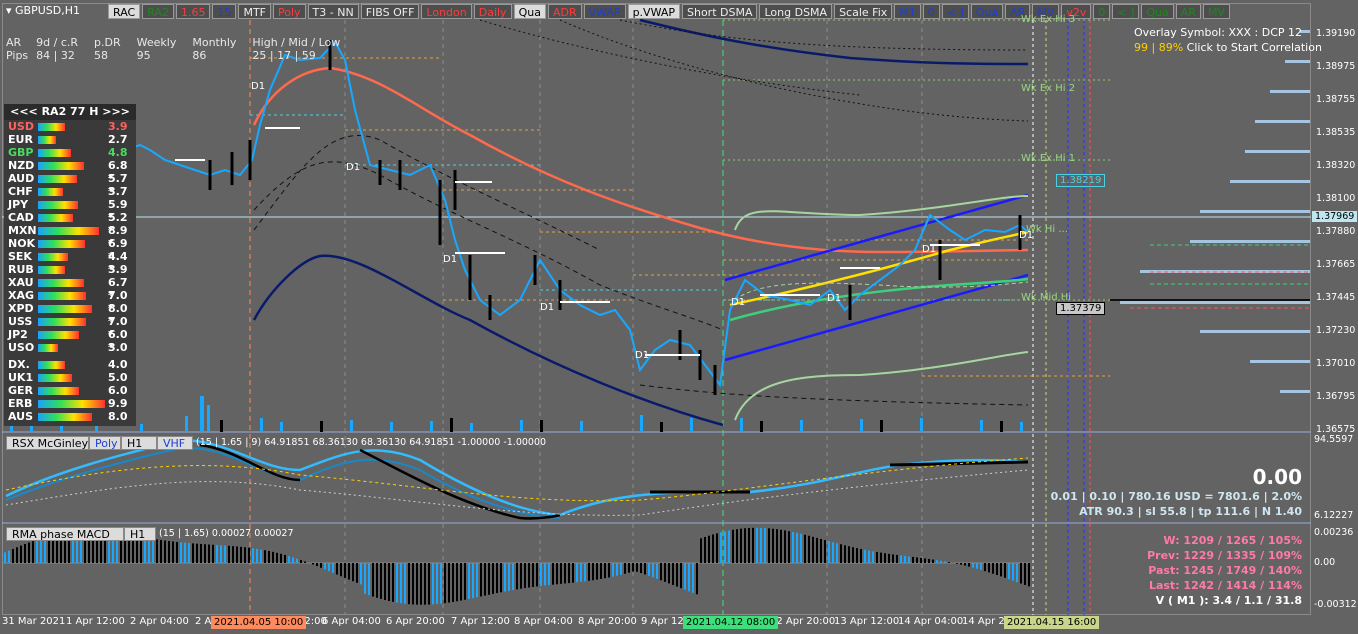  I want to click on currency-row: GER 6.0, so click(70, 390).